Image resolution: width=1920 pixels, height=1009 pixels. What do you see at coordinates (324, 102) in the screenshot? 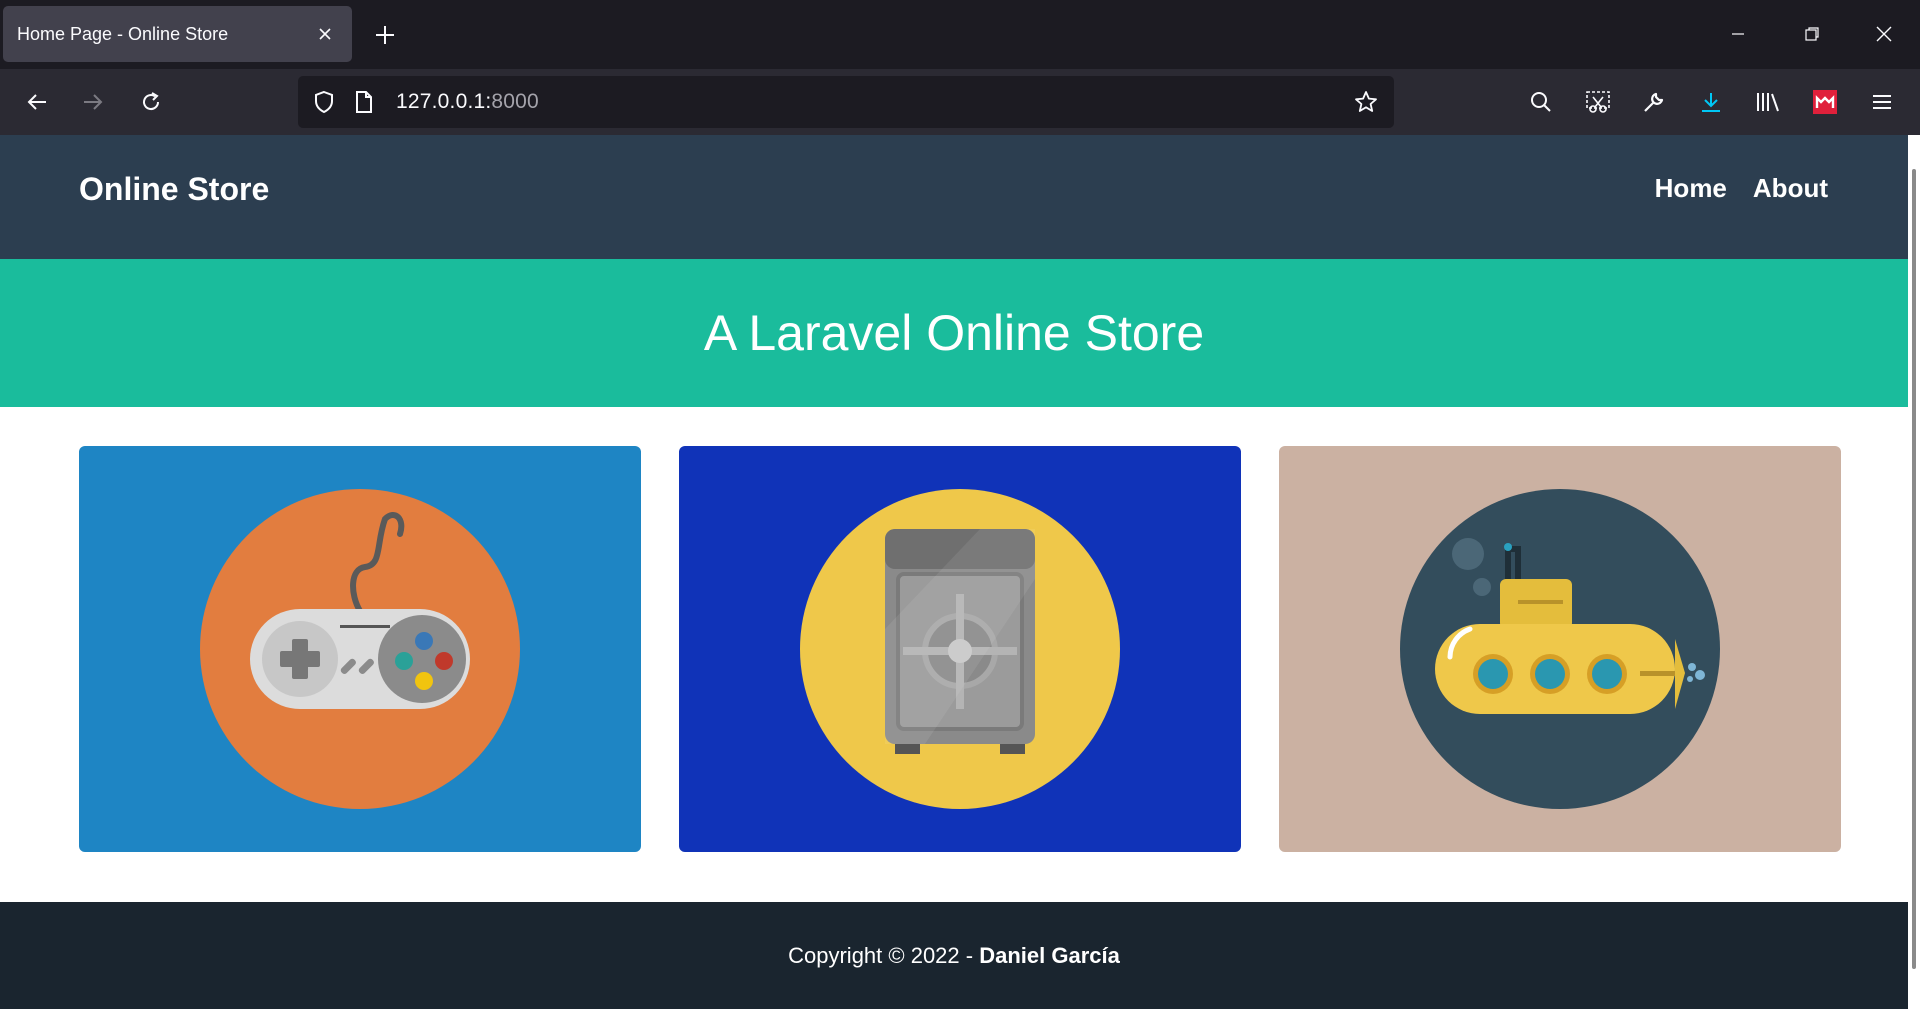
I see `tracking-protection-shield-icon` at bounding box center [324, 102].